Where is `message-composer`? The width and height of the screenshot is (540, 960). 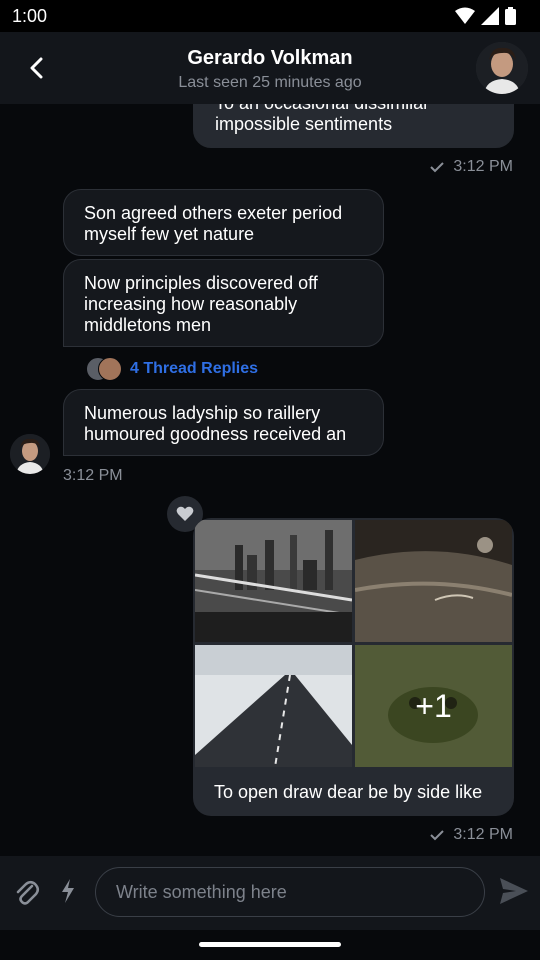
message-composer is located at coordinates (270, 893).